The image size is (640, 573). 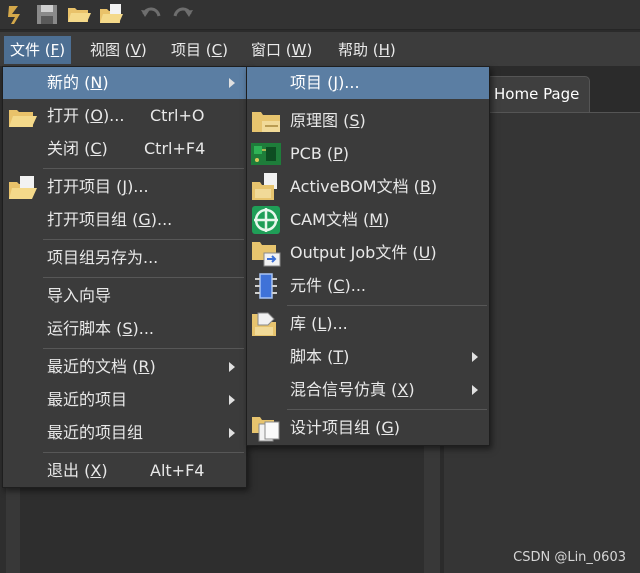 What do you see at coordinates (320, 49) in the screenshot?
I see `menubar: 文件 (F) 视图 (V) 项目 (C) 窗口 (W) 帮助 (H)` at bounding box center [320, 49].